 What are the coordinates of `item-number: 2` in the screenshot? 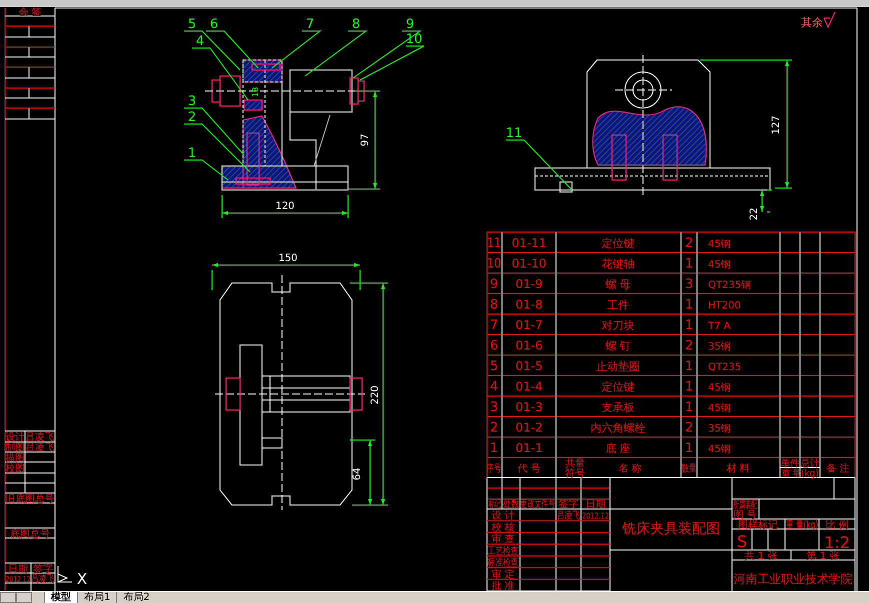 It's located at (494, 428).